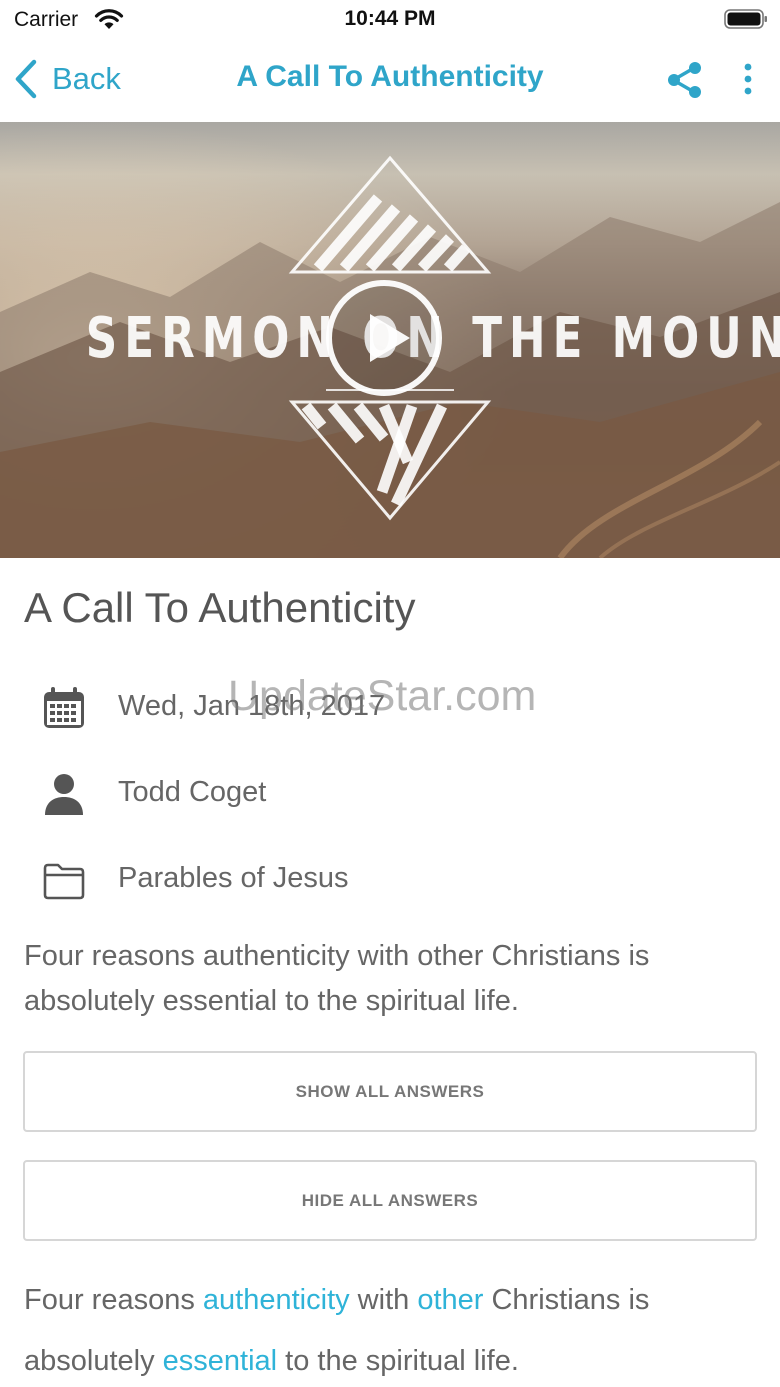  Describe the element at coordinates (390, 792) in the screenshot. I see `speaker-row: Todd Coget` at that location.